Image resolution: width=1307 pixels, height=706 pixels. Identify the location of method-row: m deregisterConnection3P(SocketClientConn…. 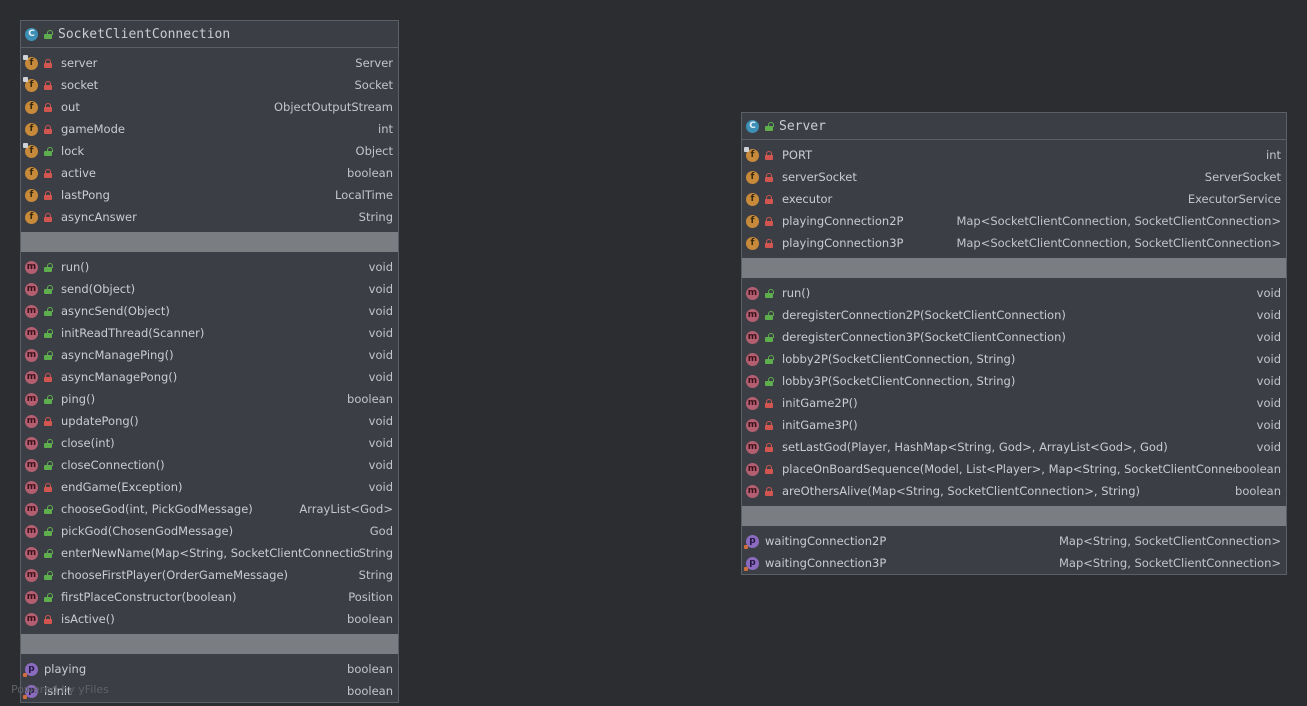
(1014, 337).